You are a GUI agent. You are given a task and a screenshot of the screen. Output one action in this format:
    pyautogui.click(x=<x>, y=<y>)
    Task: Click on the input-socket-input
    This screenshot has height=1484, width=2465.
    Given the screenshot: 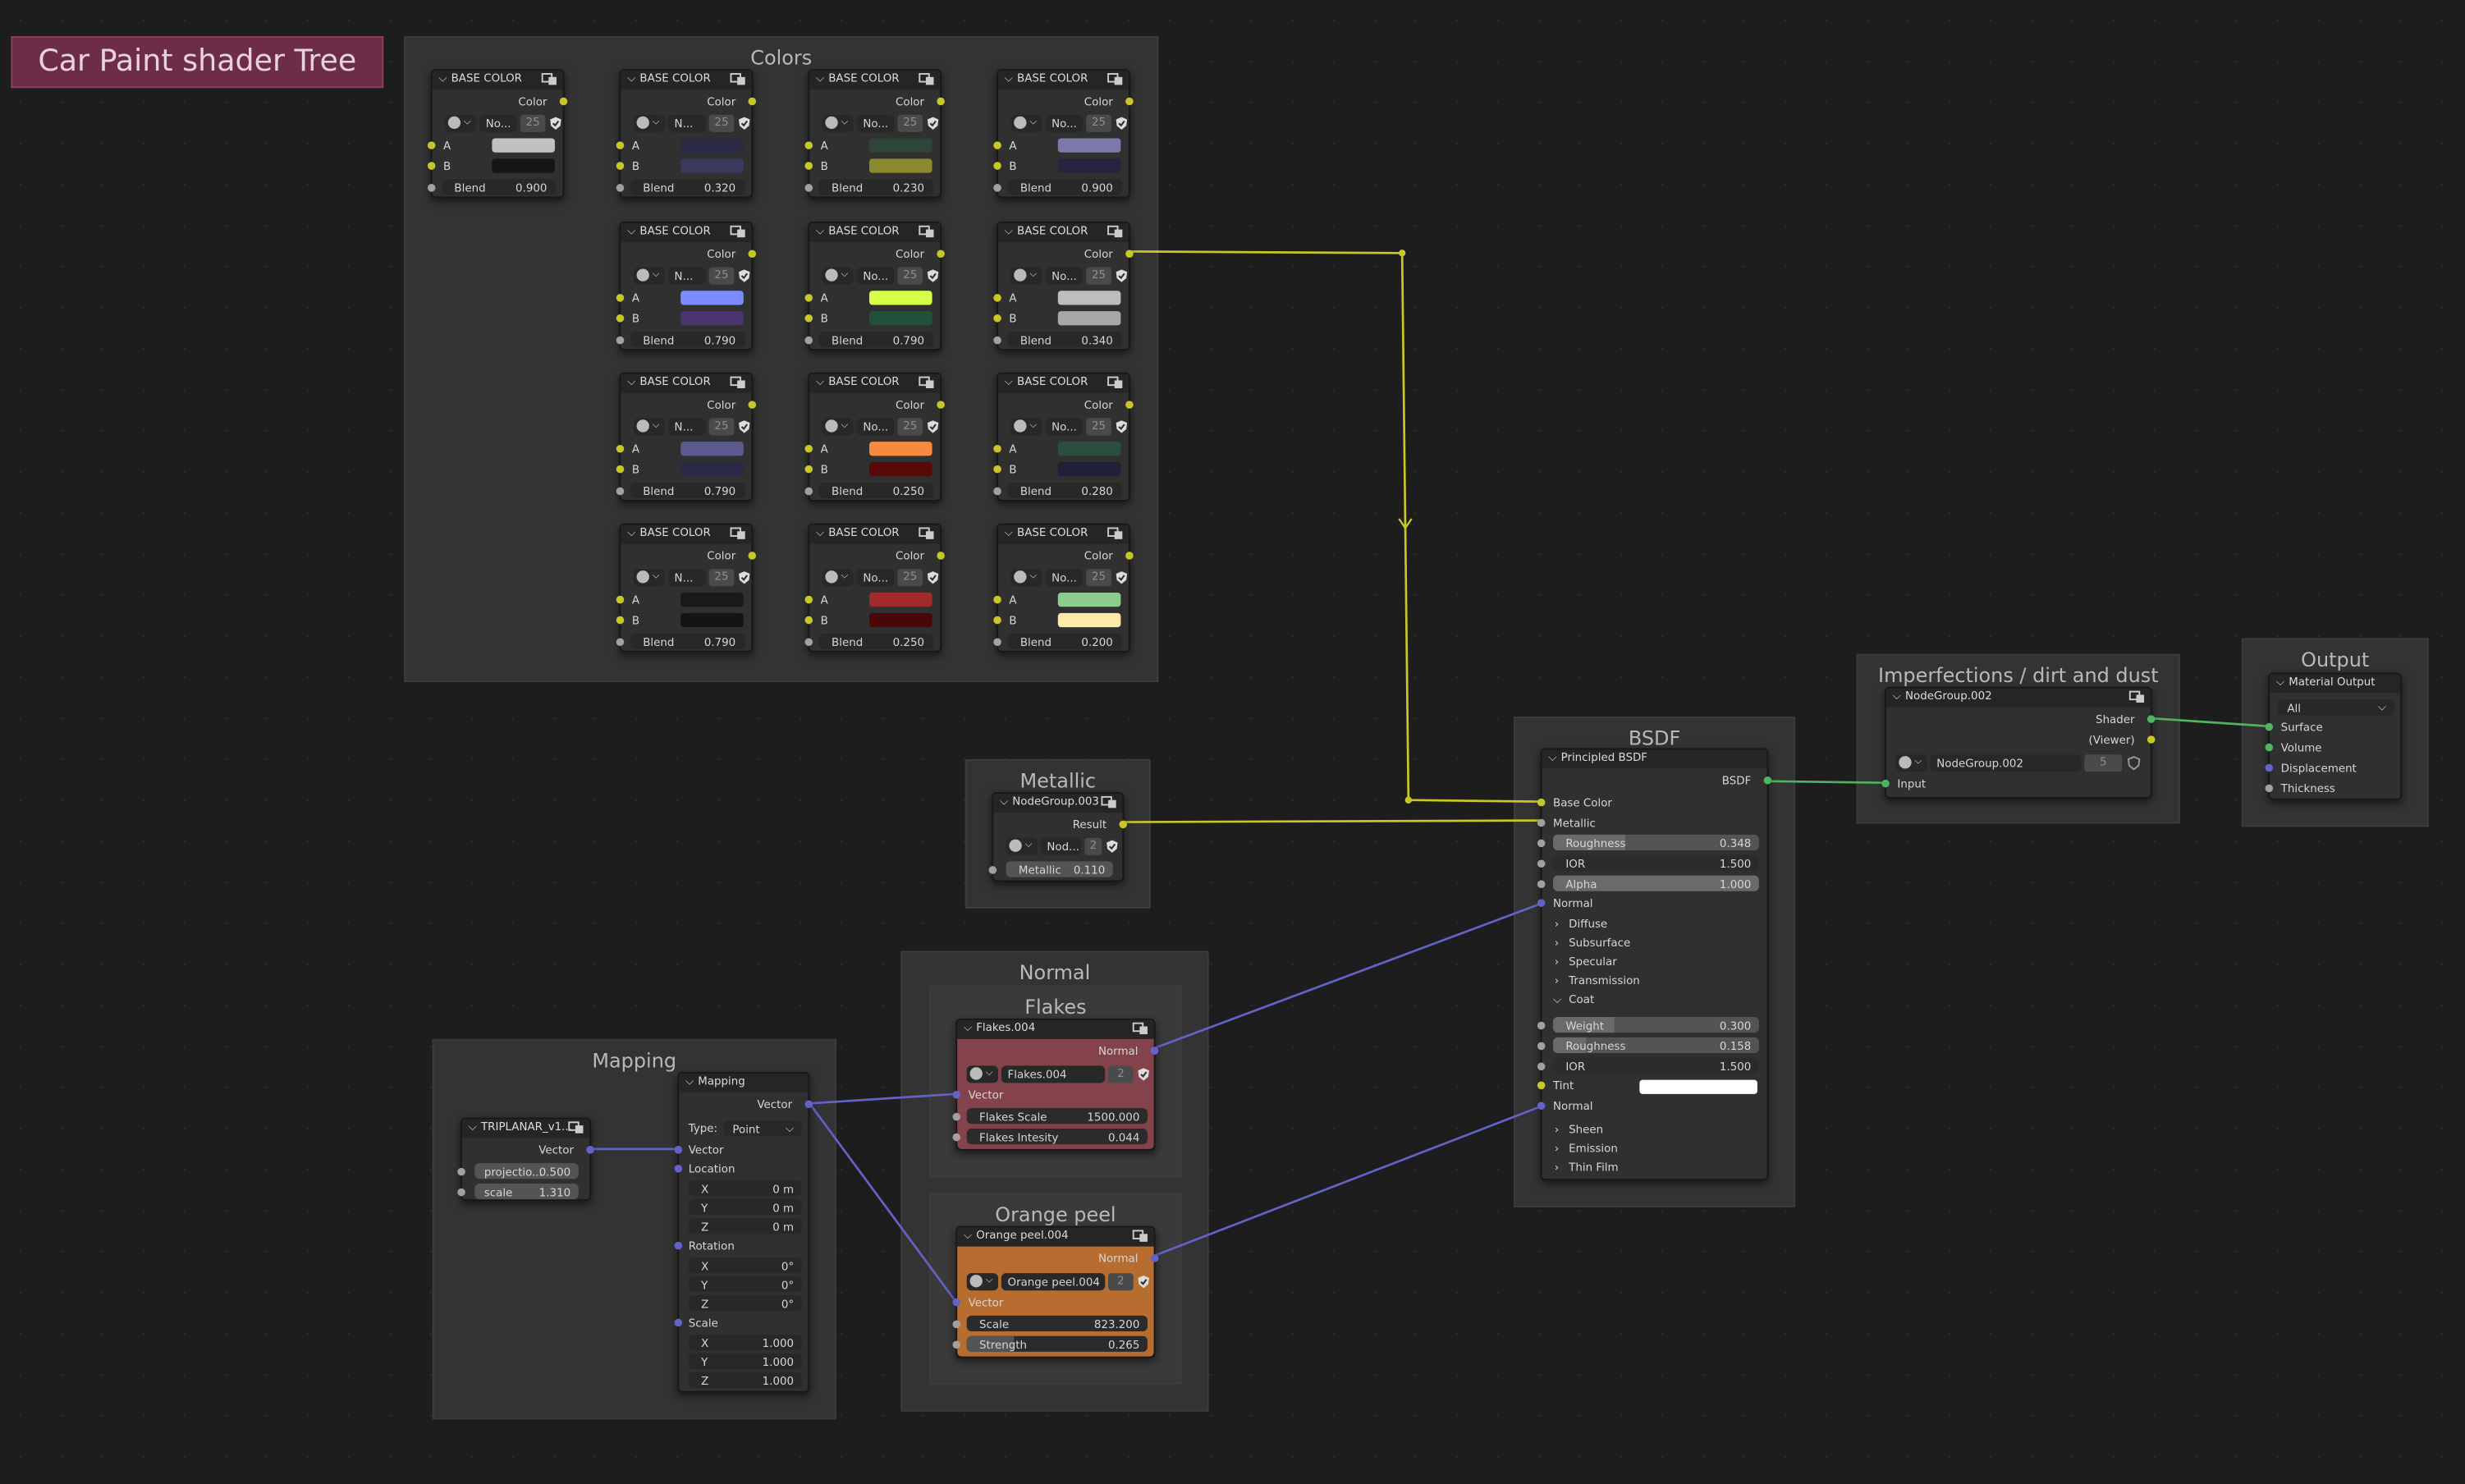 What is the action you would take?
    pyautogui.click(x=1885, y=783)
    